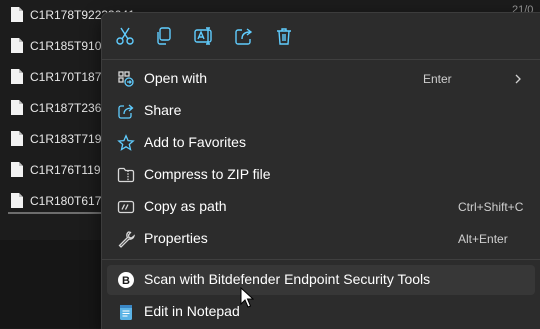  What do you see at coordinates (185, 206) in the screenshot?
I see `menu-item-label: Copy as path` at bounding box center [185, 206].